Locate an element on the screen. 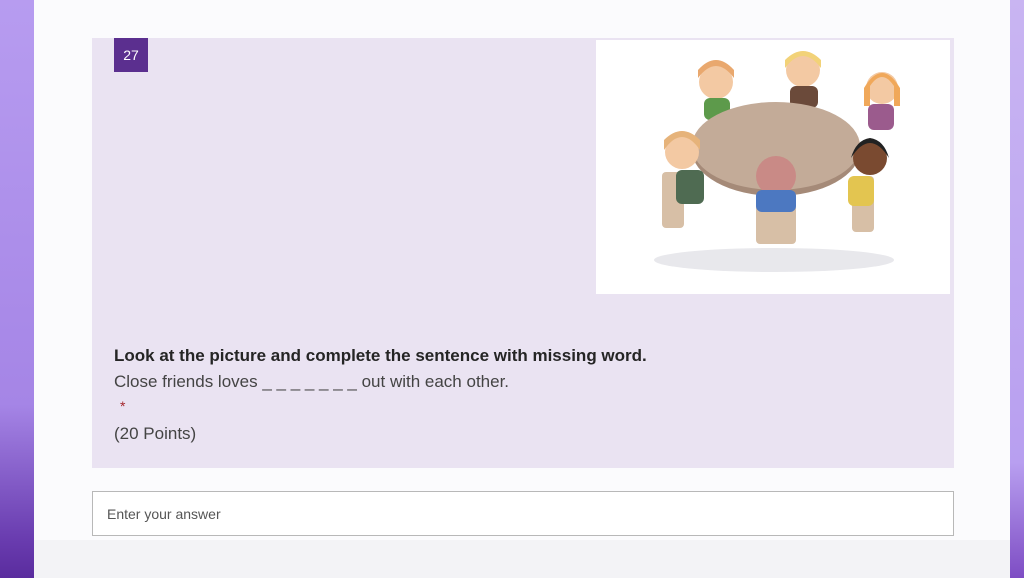 This screenshot has height=578, width=1024. right-background-panel is located at coordinates (1017, 289).